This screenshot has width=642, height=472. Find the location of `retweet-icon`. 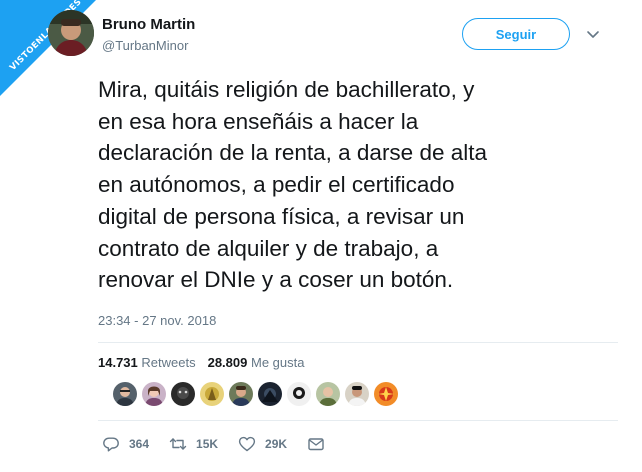

retweet-icon is located at coordinates (178, 444).